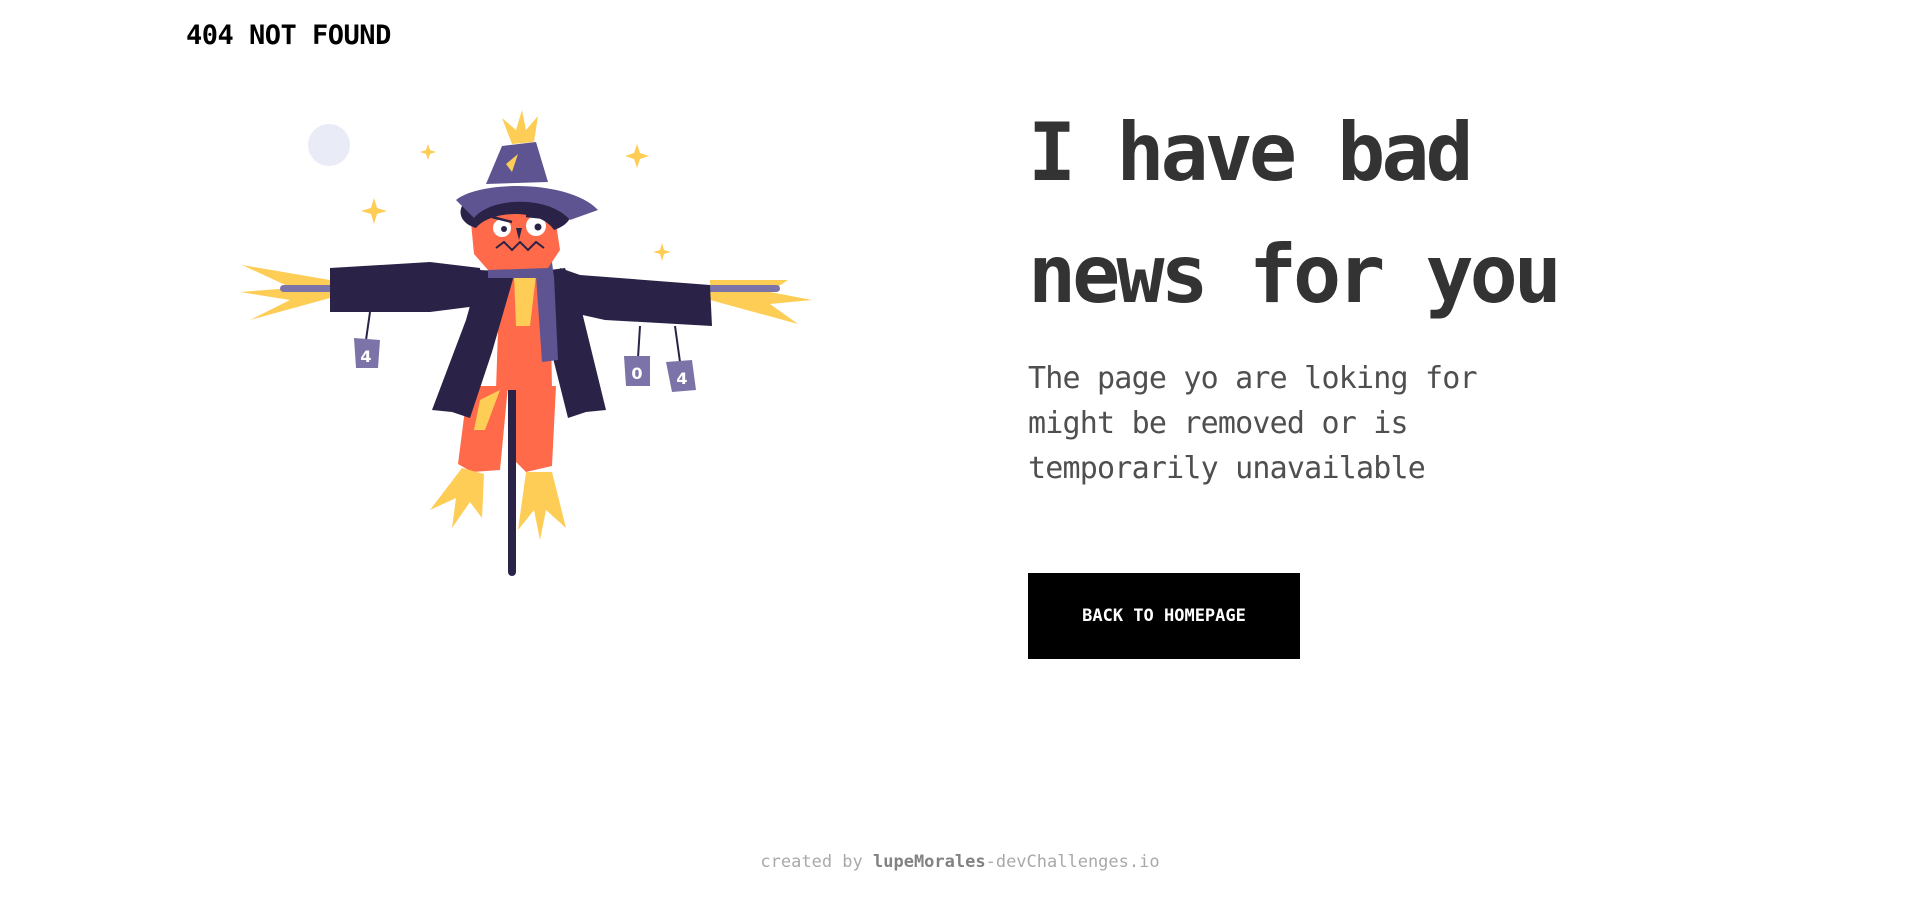 Image resolution: width=1920 pixels, height=902 pixels. Describe the element at coordinates (512, 472) in the screenshot. I see `pole` at that location.